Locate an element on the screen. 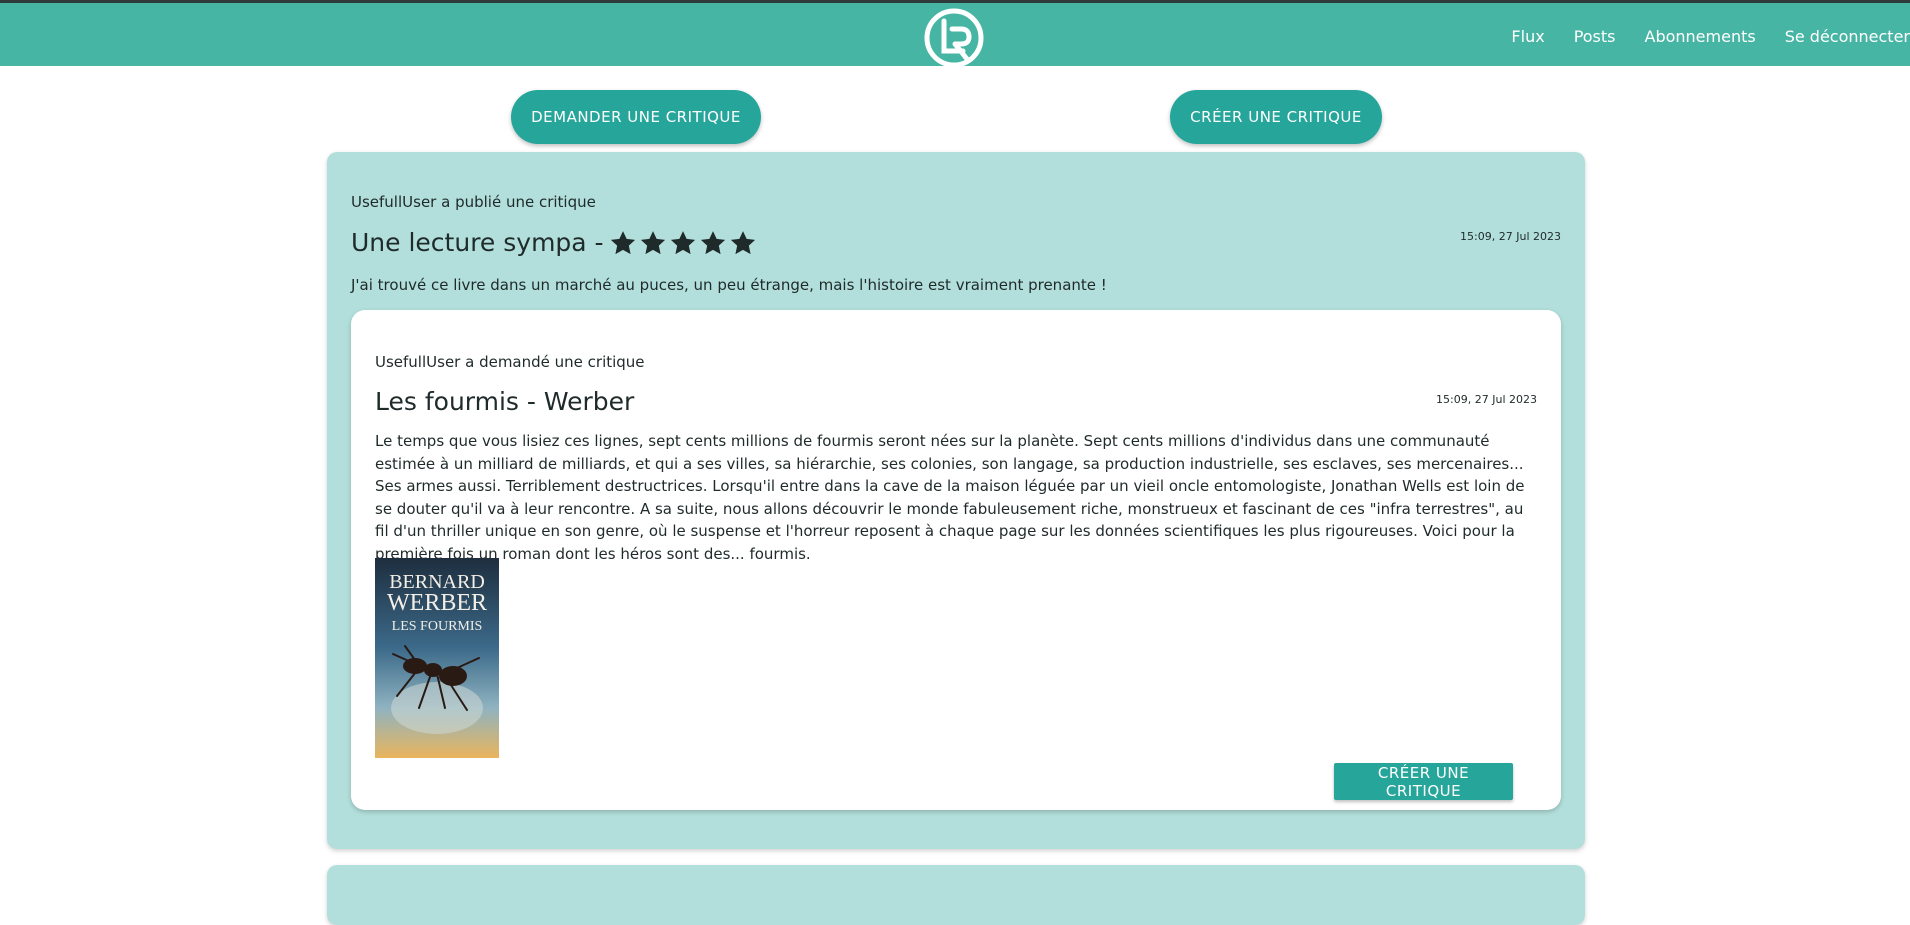  nav-logout-link: Se déconnecter is located at coordinates (1847, 36).